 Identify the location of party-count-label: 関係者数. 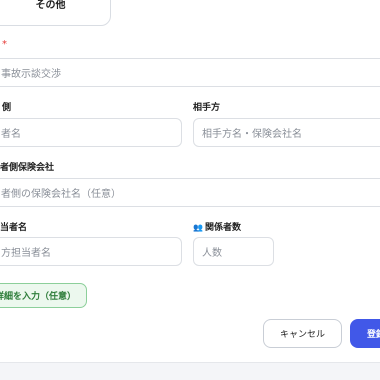
(222, 228).